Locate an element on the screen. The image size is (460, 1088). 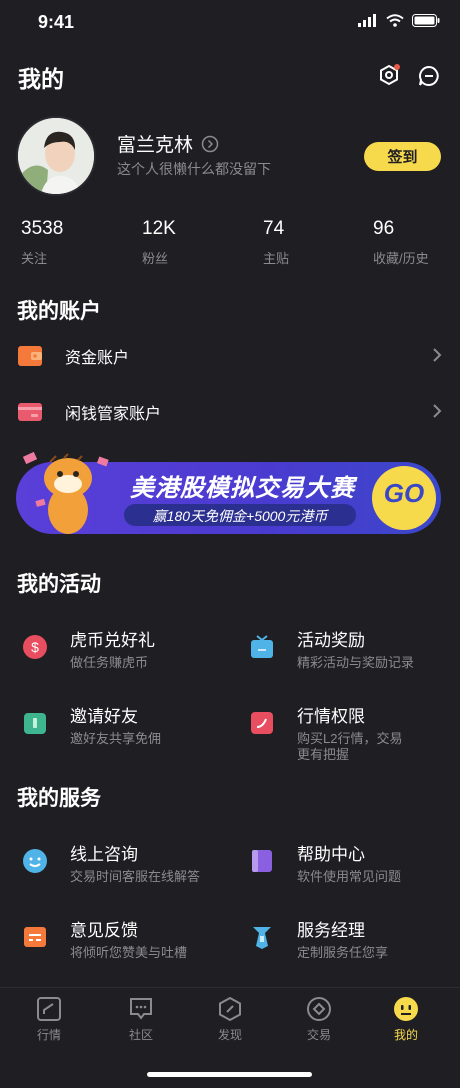
banner-title: 美港股模拟交易大赛 is located at coordinates (242, 488).